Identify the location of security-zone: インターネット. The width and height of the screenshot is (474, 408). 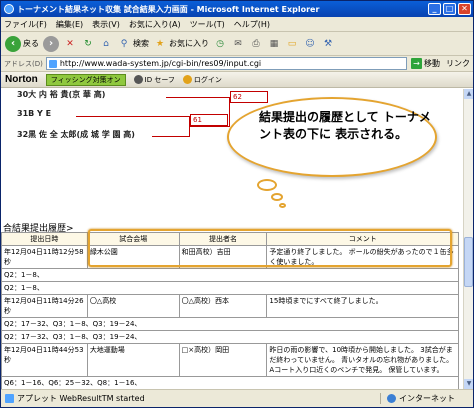
(417, 398).